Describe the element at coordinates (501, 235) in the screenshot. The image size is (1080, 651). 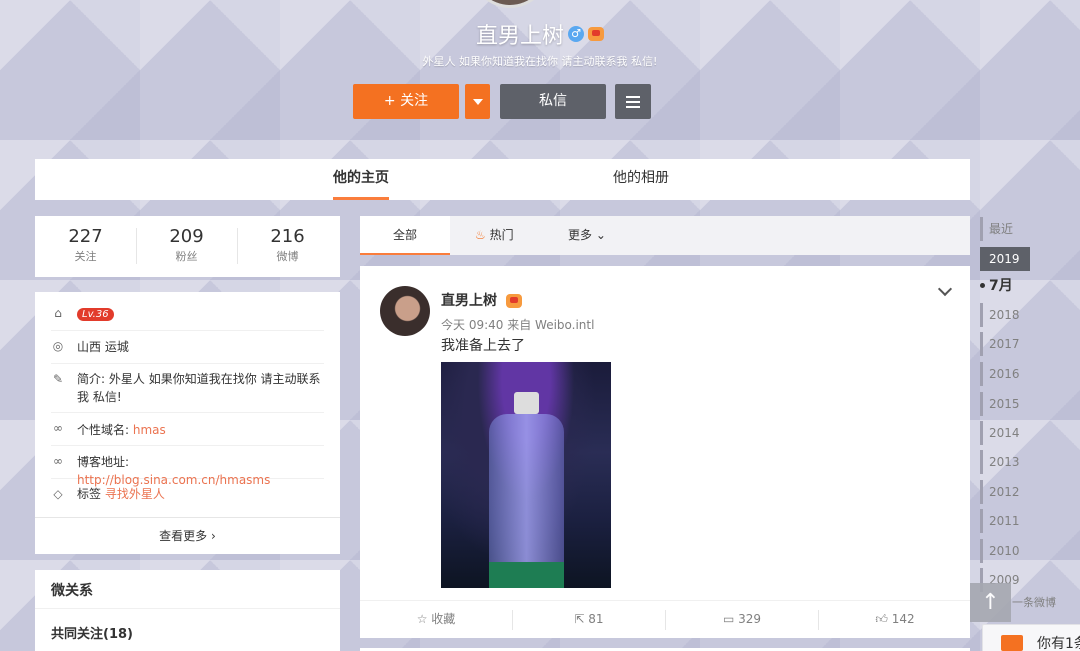
I see `feed-tab-hot-label: 热门` at that location.